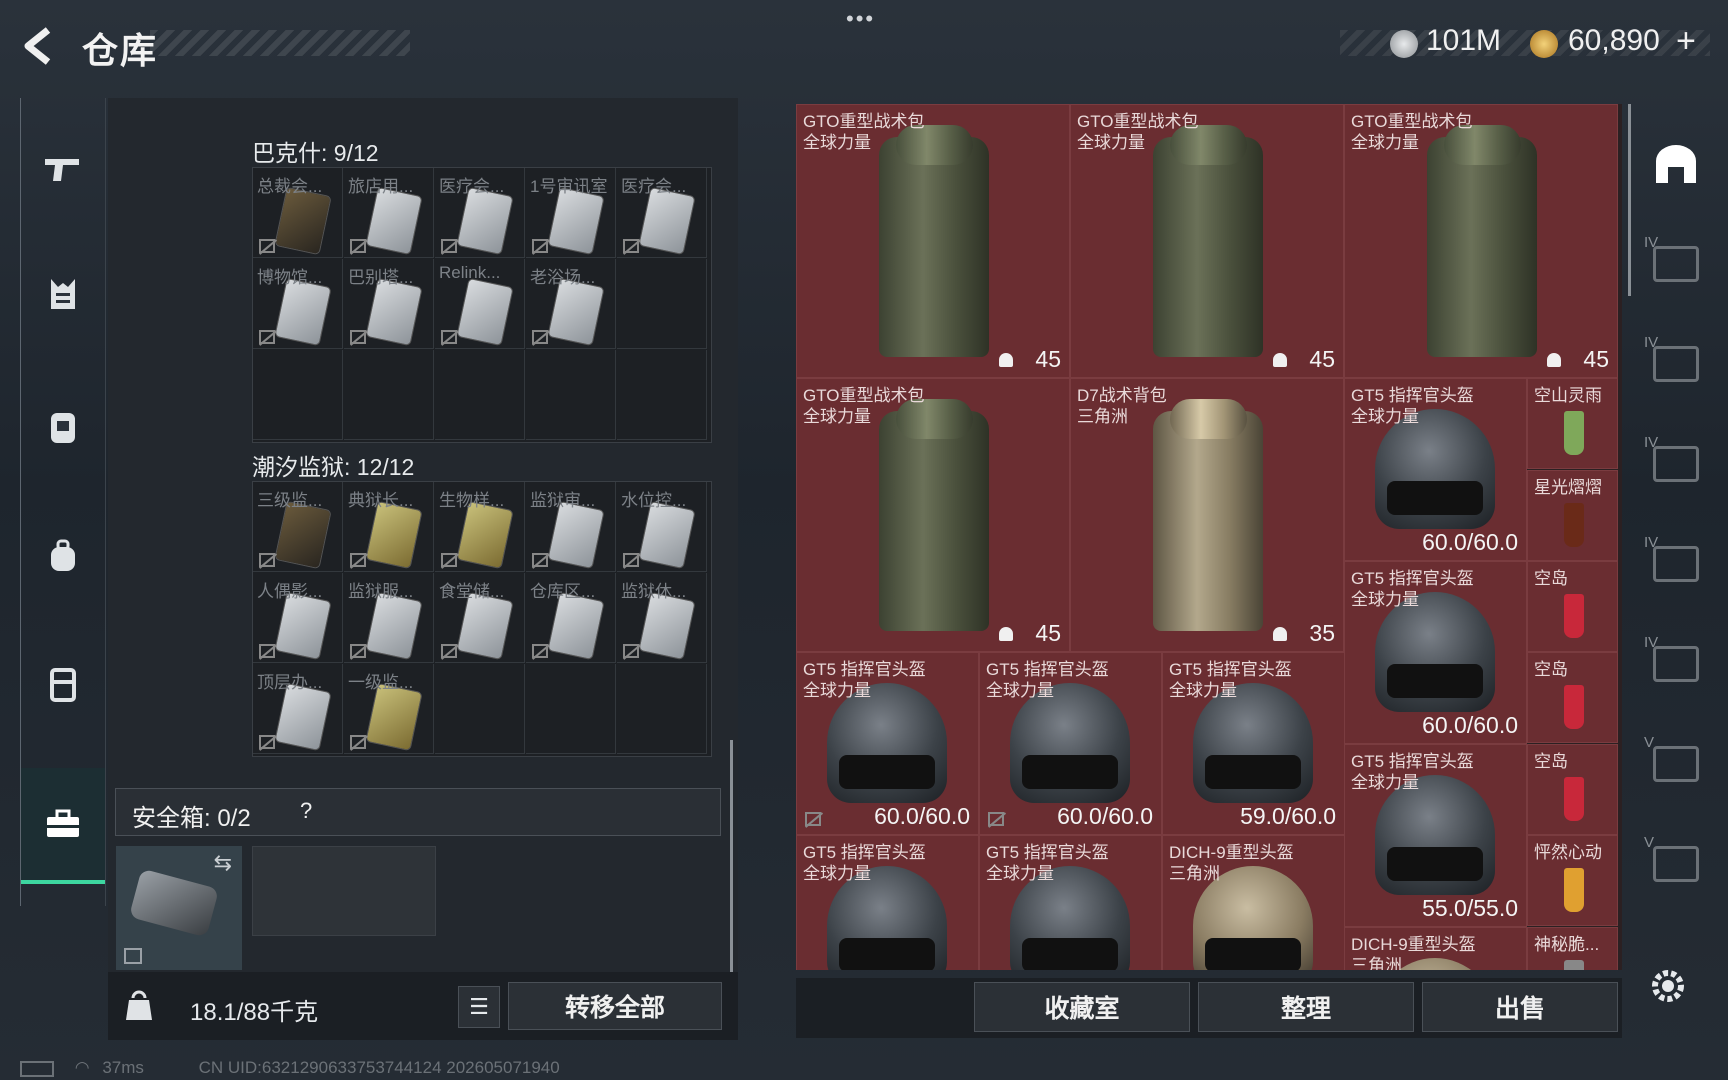 This screenshot has width=1728, height=1080. What do you see at coordinates (1686, 41) in the screenshot?
I see `add-currency-button: +` at bounding box center [1686, 41].